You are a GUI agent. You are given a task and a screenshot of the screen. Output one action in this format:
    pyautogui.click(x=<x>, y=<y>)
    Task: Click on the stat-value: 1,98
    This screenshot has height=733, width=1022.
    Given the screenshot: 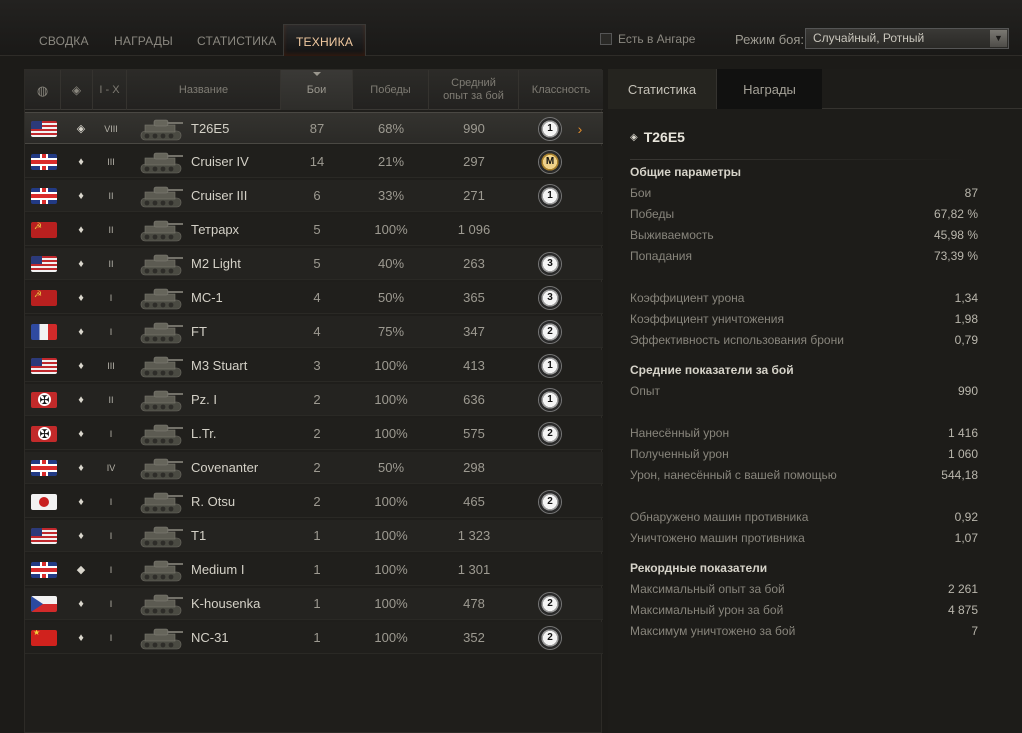 What is the action you would take?
    pyautogui.click(x=966, y=319)
    